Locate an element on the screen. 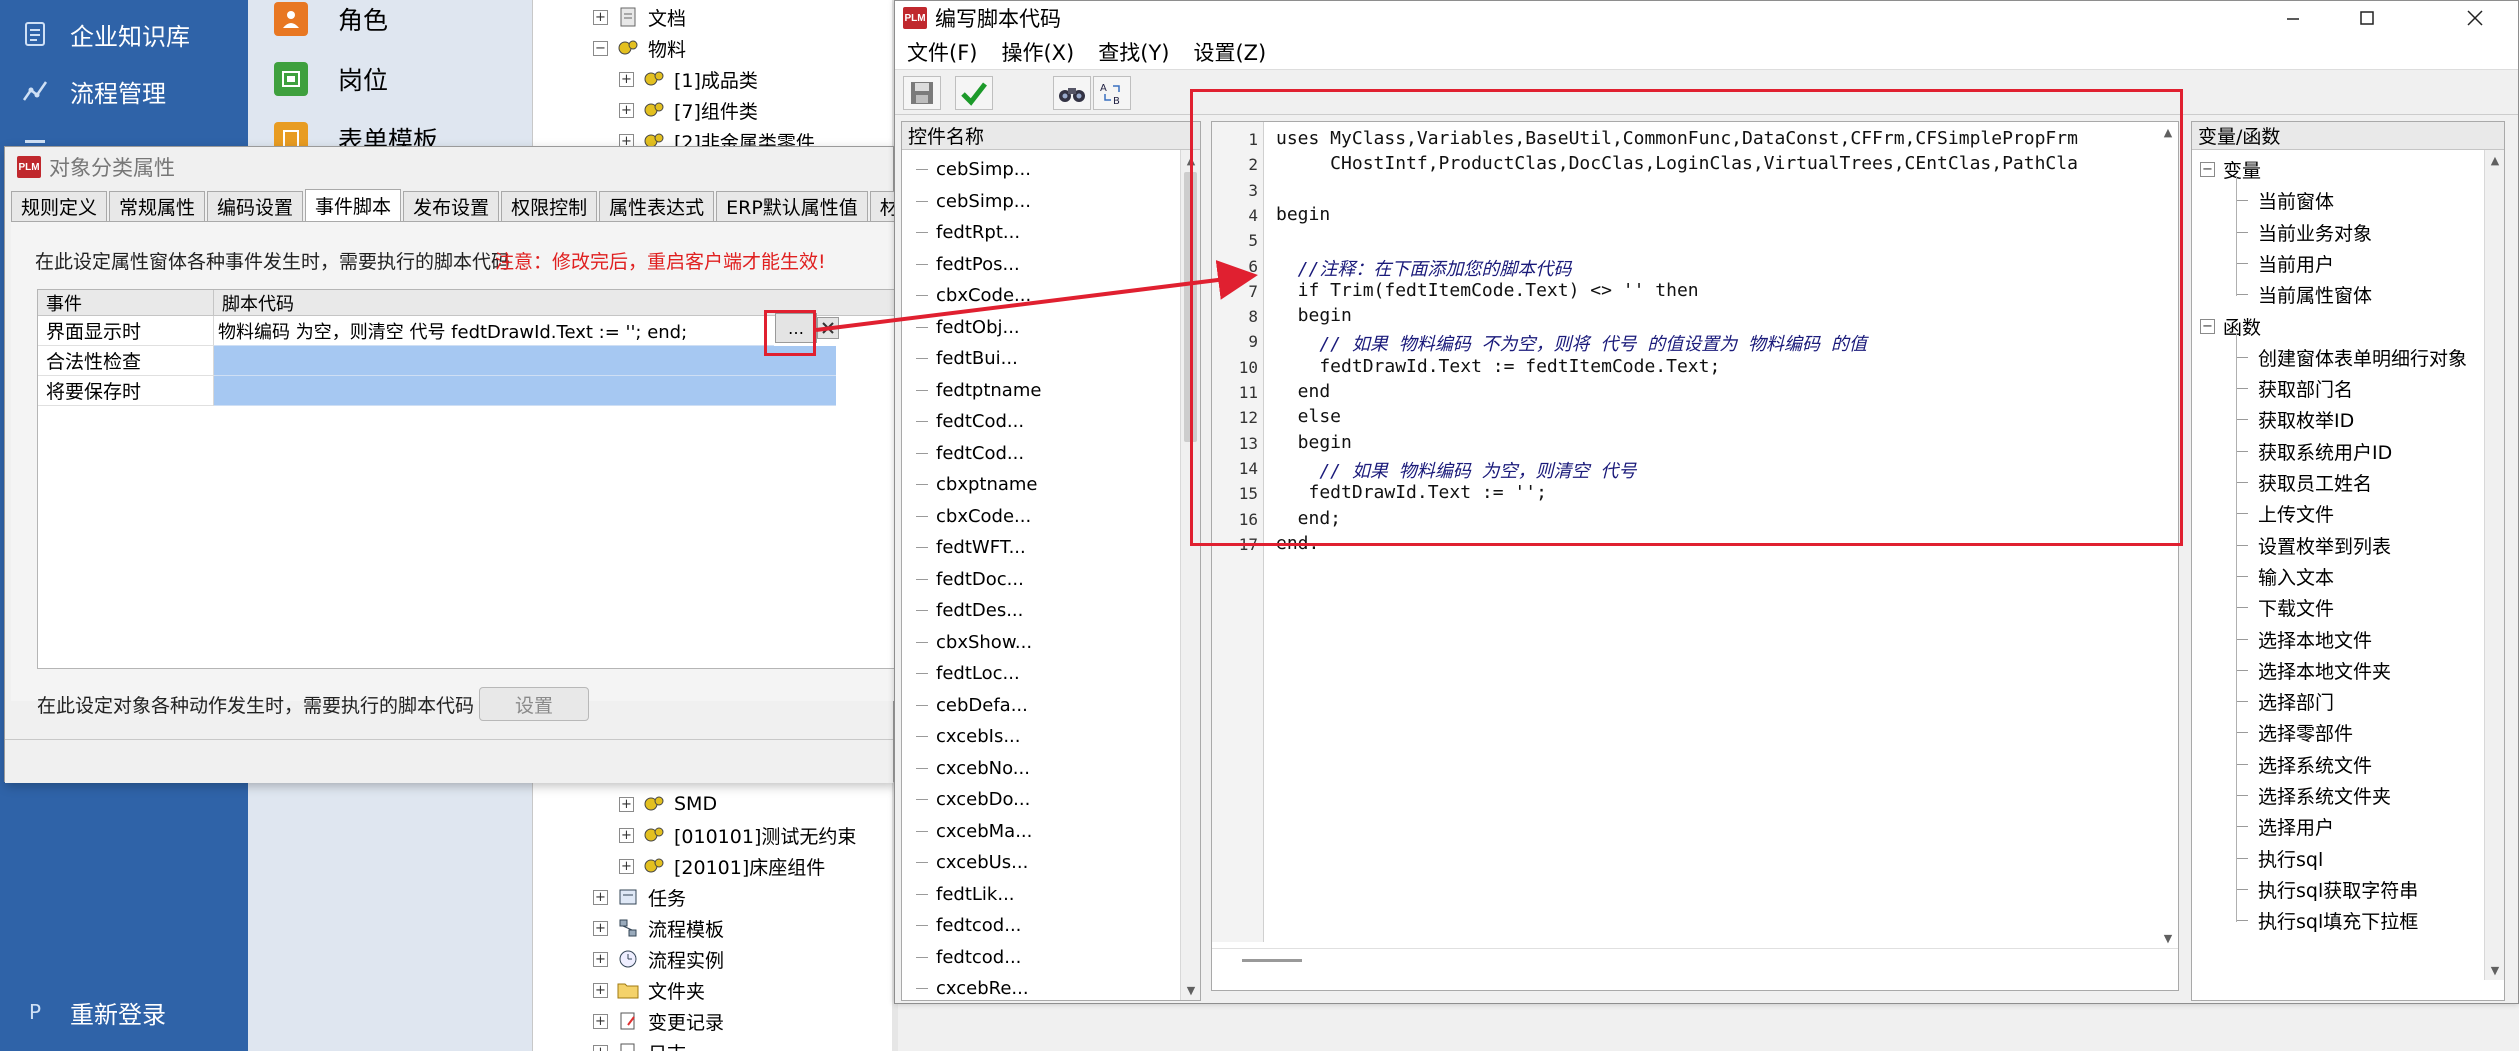 The image size is (2519, 1051). event-name: 将要保存时 is located at coordinates (126, 391).